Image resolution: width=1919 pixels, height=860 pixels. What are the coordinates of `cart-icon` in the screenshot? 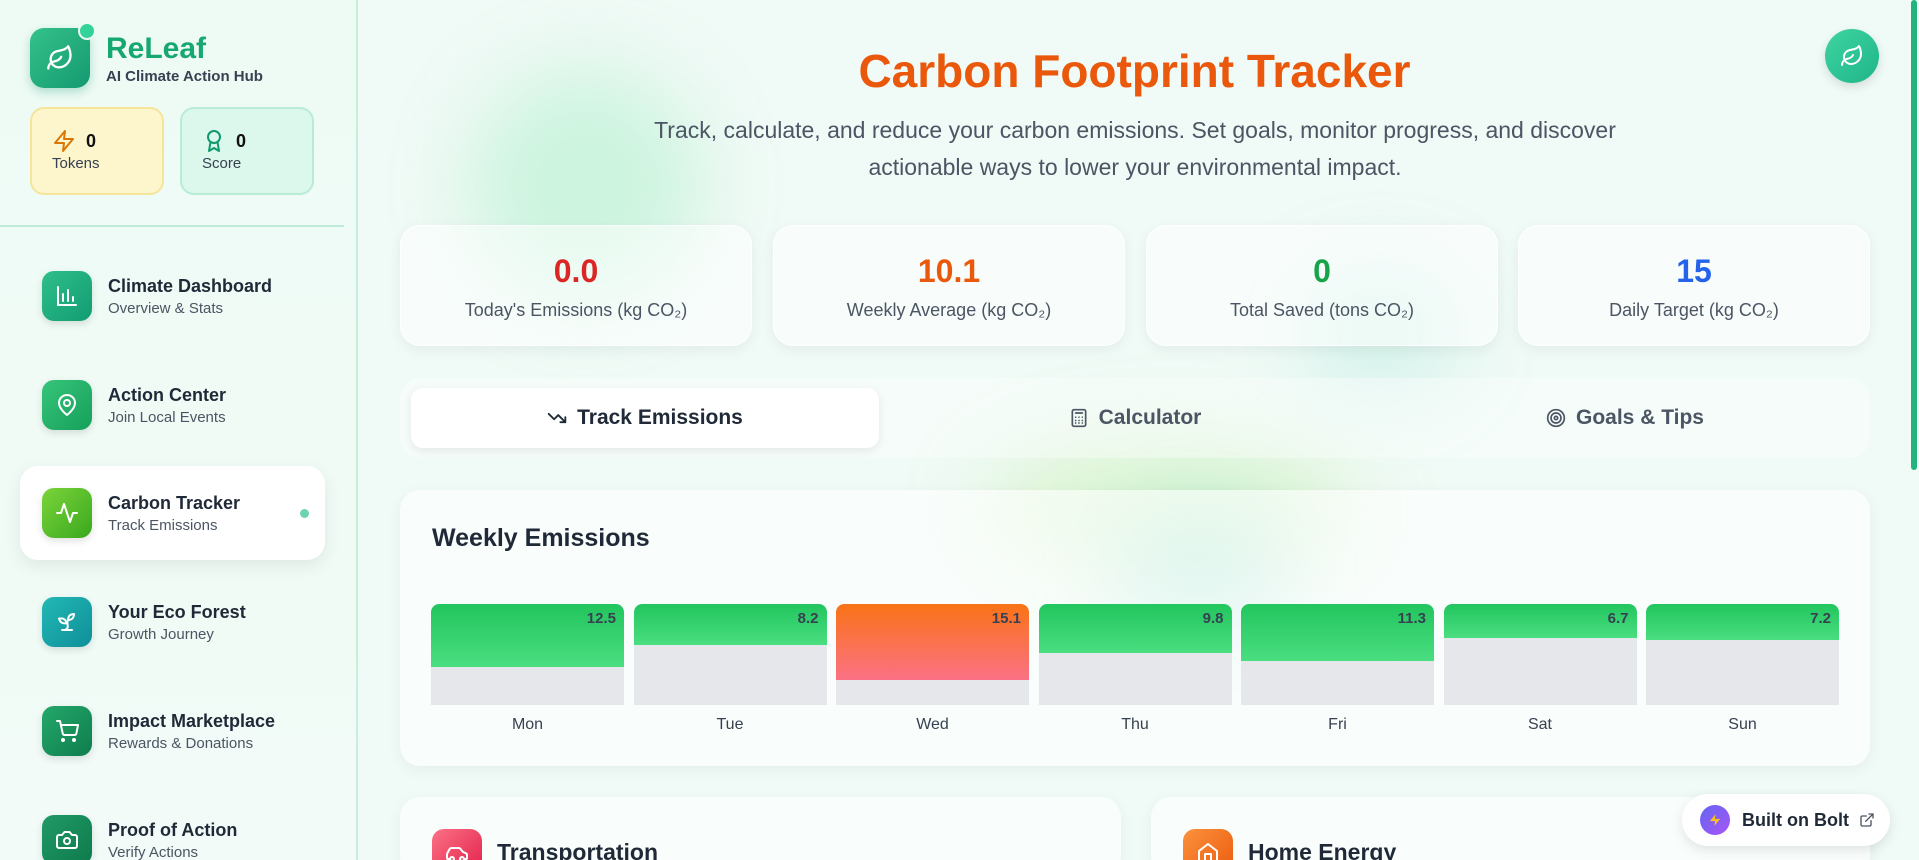 It's located at (67, 731).